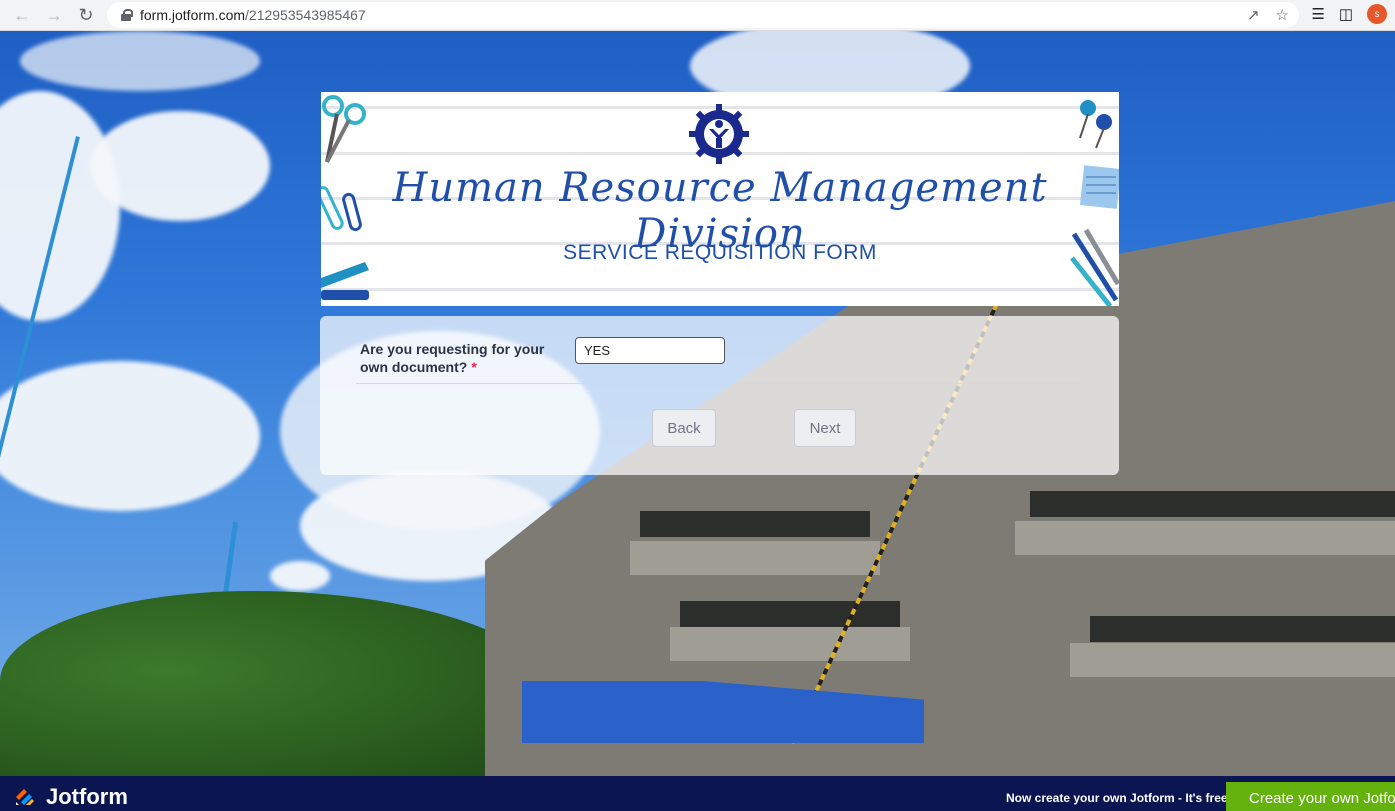 This screenshot has height=811, width=1395. What do you see at coordinates (650, 350) in the screenshot?
I see `answer-field: YES` at bounding box center [650, 350].